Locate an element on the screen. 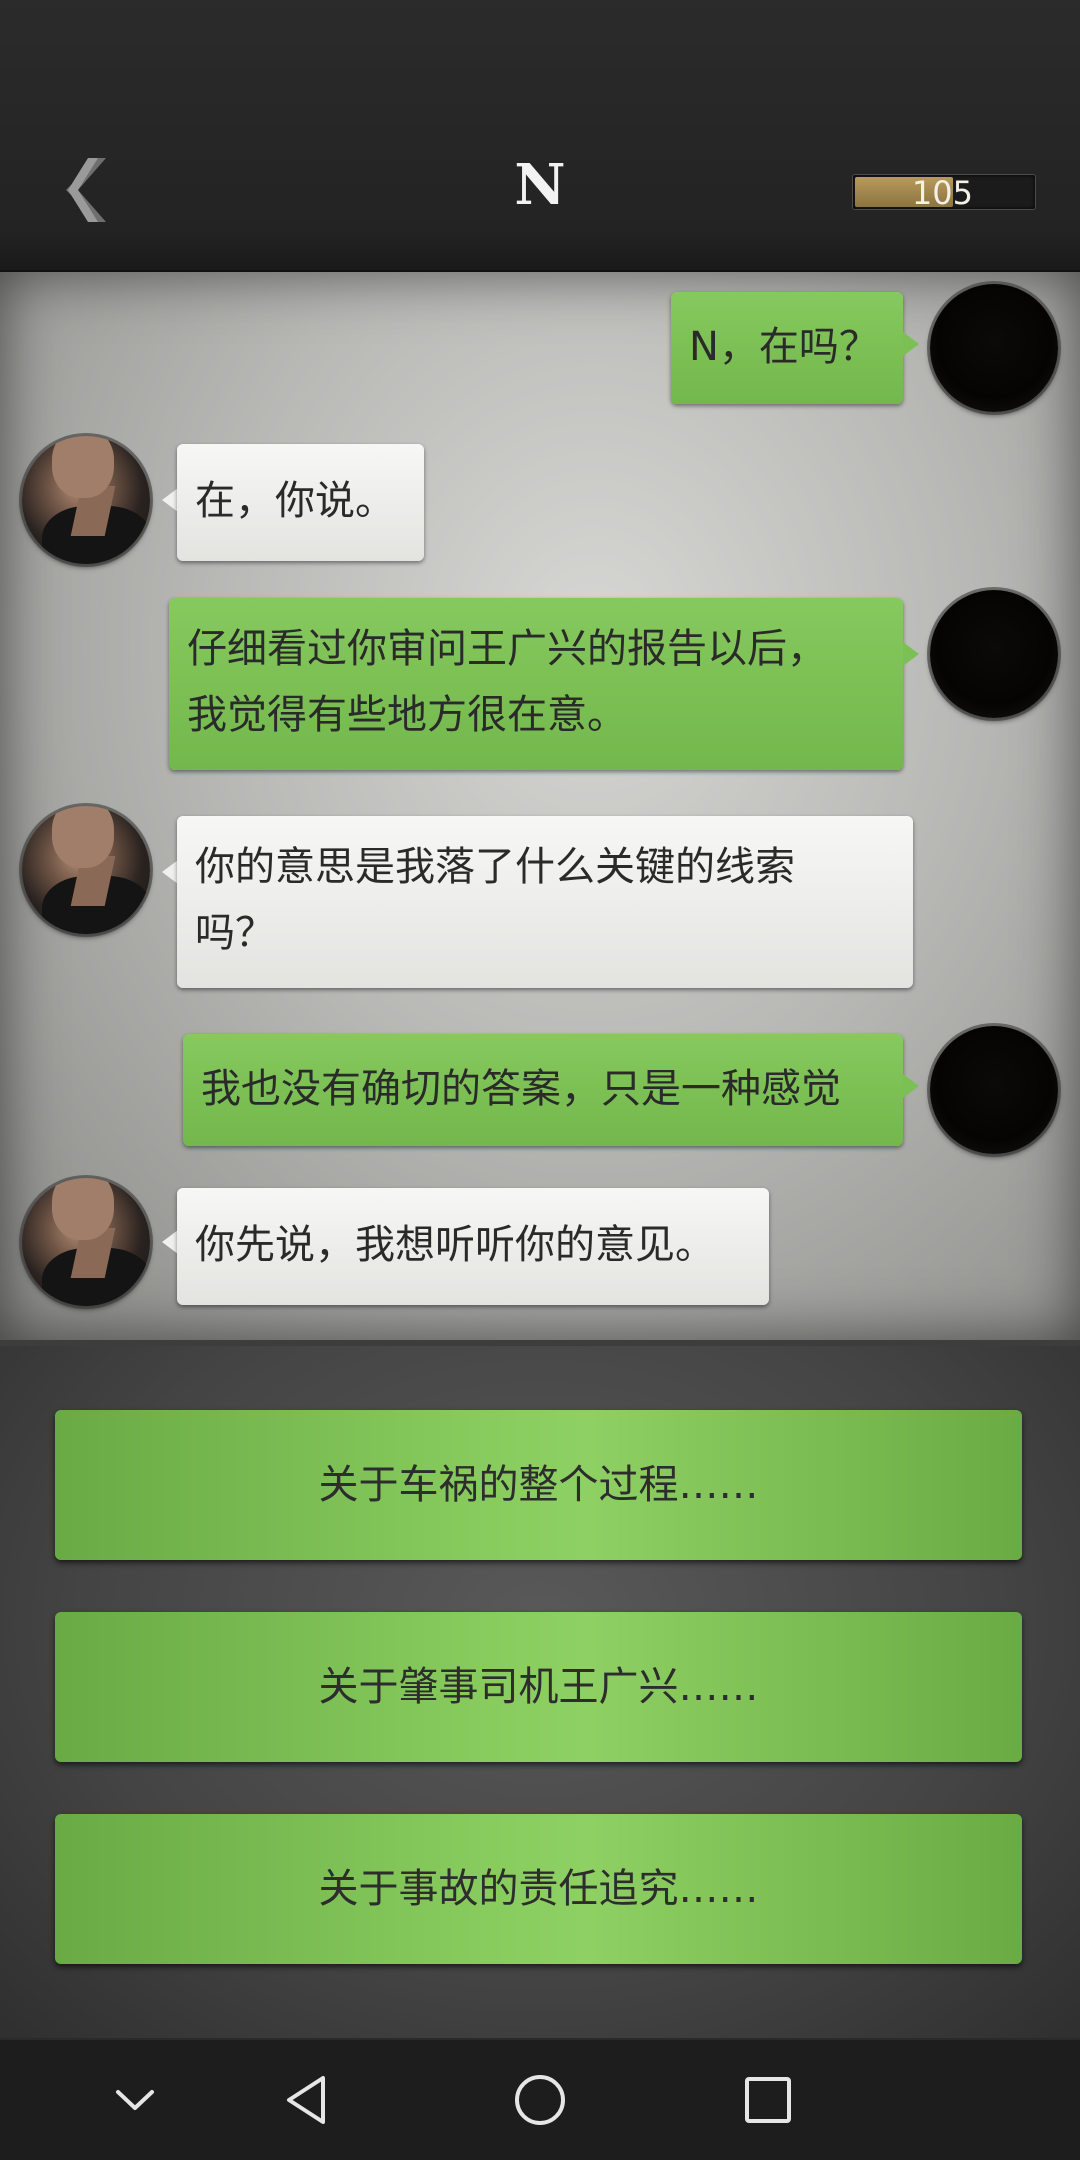 The width and height of the screenshot is (1080, 2160). back-triangle-icon is located at coordinates (306, 2100).